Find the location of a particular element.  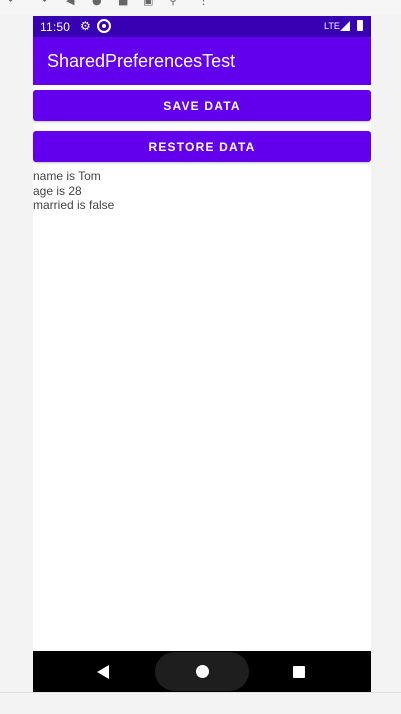

battery-icon is located at coordinates (360, 25).